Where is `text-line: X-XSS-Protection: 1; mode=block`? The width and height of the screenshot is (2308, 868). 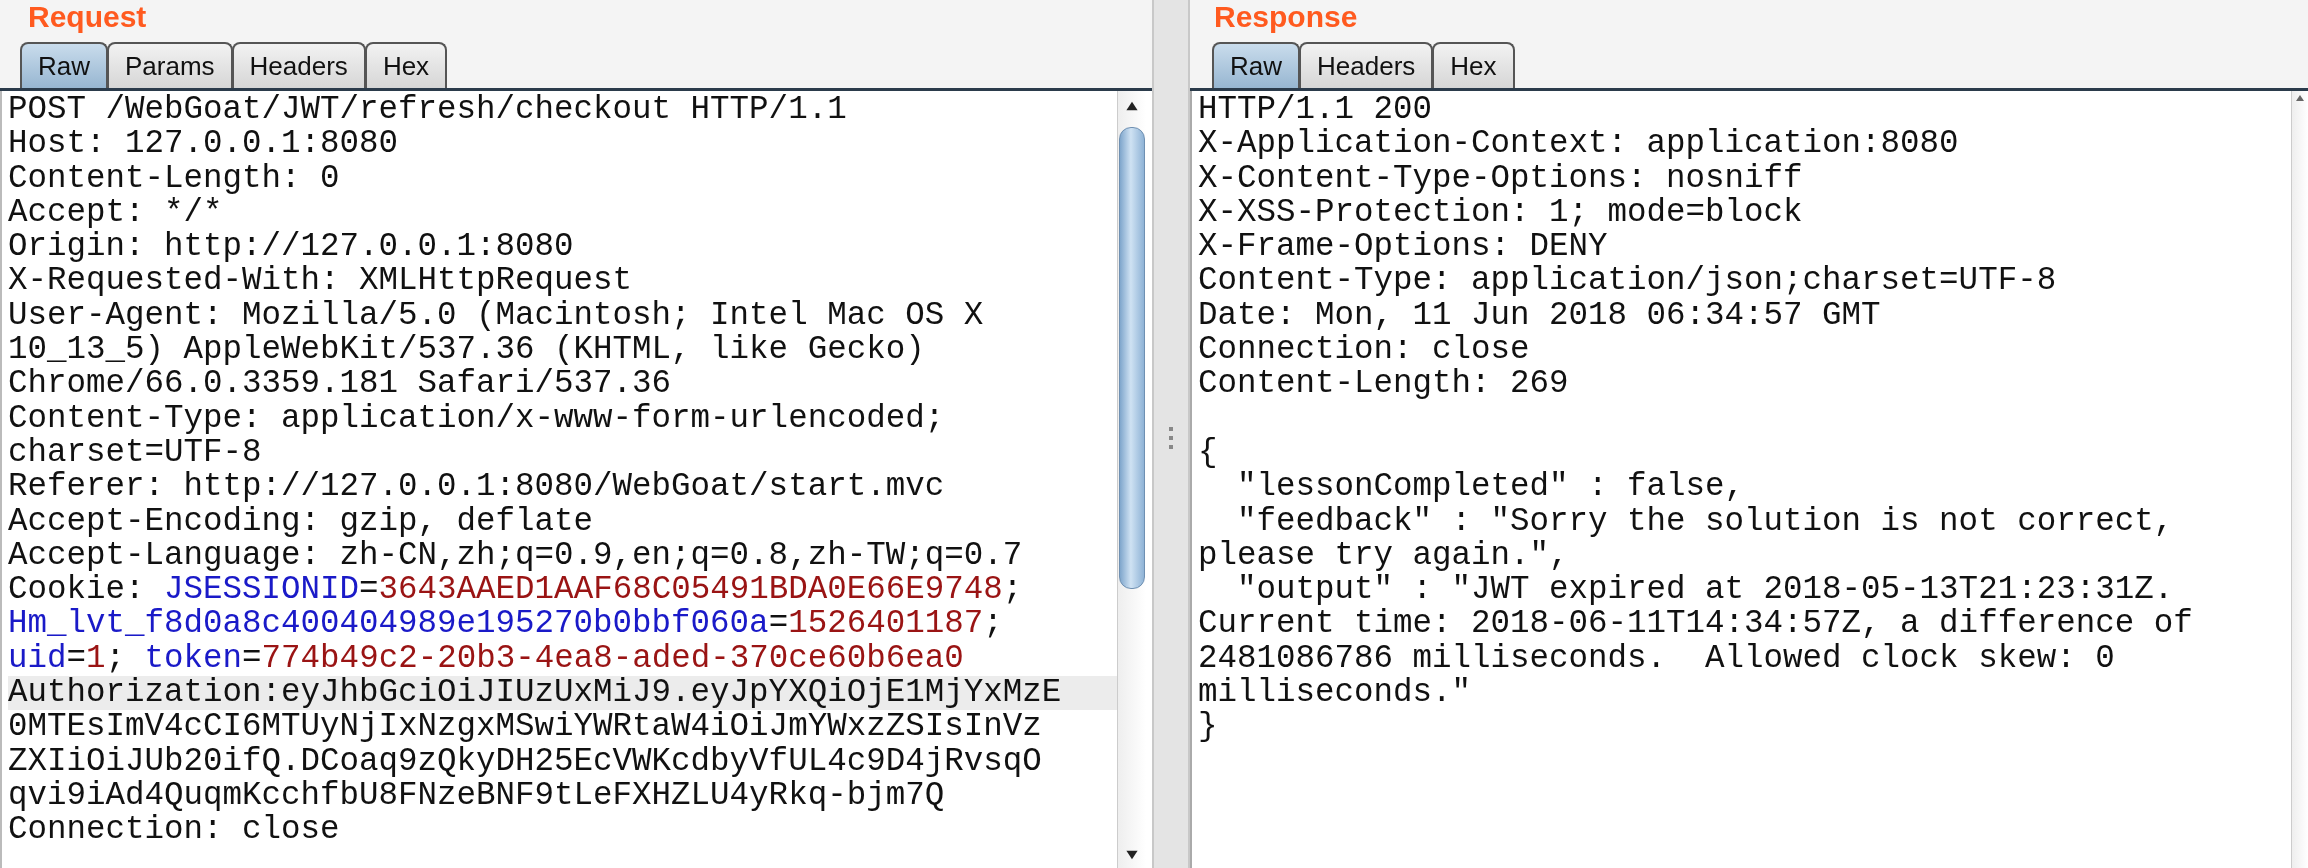 text-line: X-XSS-Protection: 1; mode=block is located at coordinates (1501, 213).